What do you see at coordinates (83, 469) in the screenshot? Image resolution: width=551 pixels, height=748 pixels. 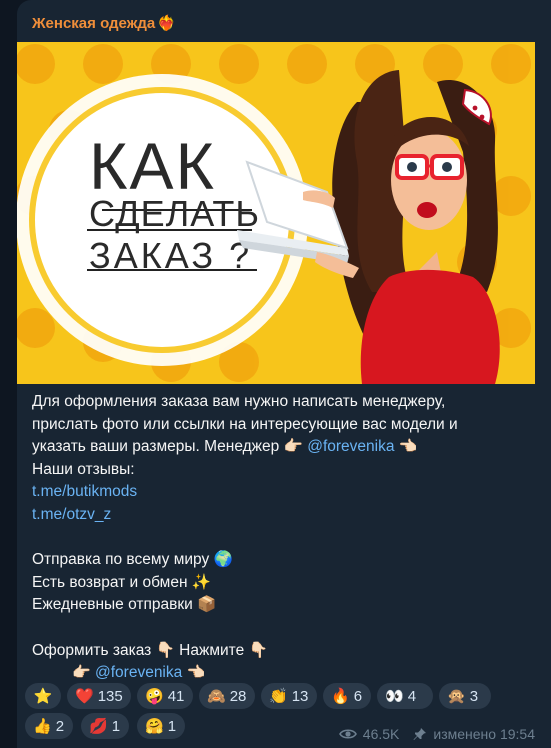 I see `text-line: Наши отзывы:` at bounding box center [83, 469].